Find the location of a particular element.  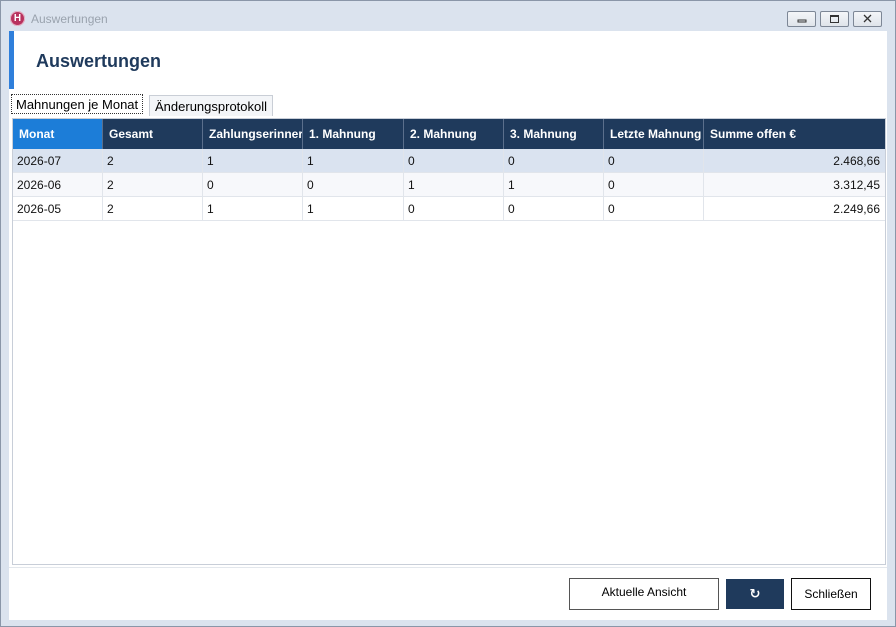

cell-1-mahnung: 0 is located at coordinates (353, 185).